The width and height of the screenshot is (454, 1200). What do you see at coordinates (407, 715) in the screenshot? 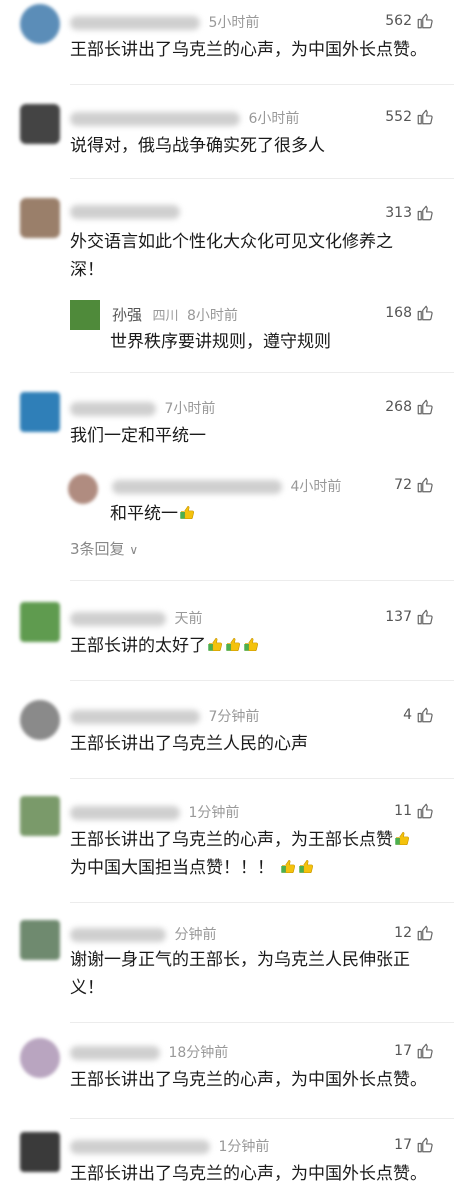
I see `like-count: 4` at bounding box center [407, 715].